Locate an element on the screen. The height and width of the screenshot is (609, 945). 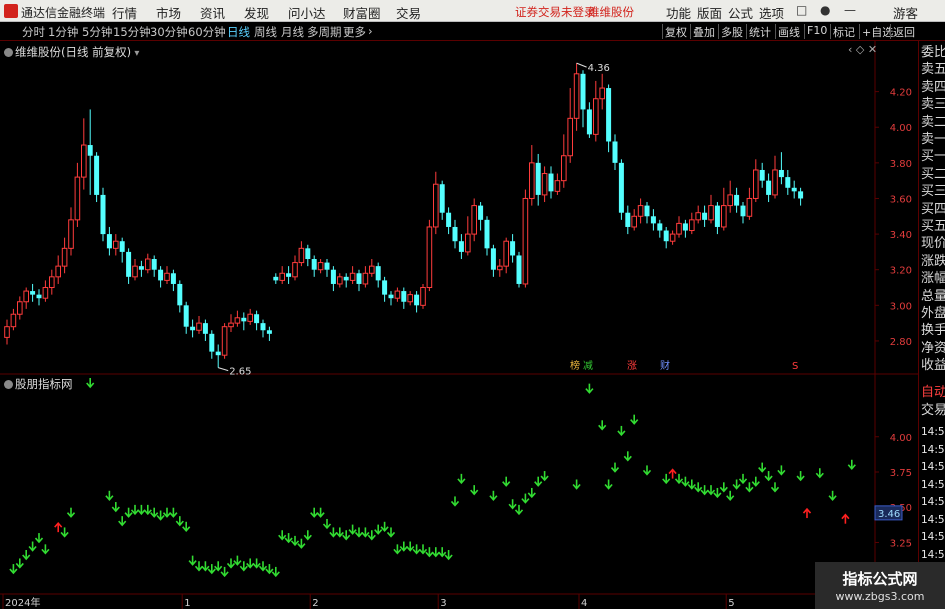
diamond-icon: ◇ is located at coordinates (860, 49).